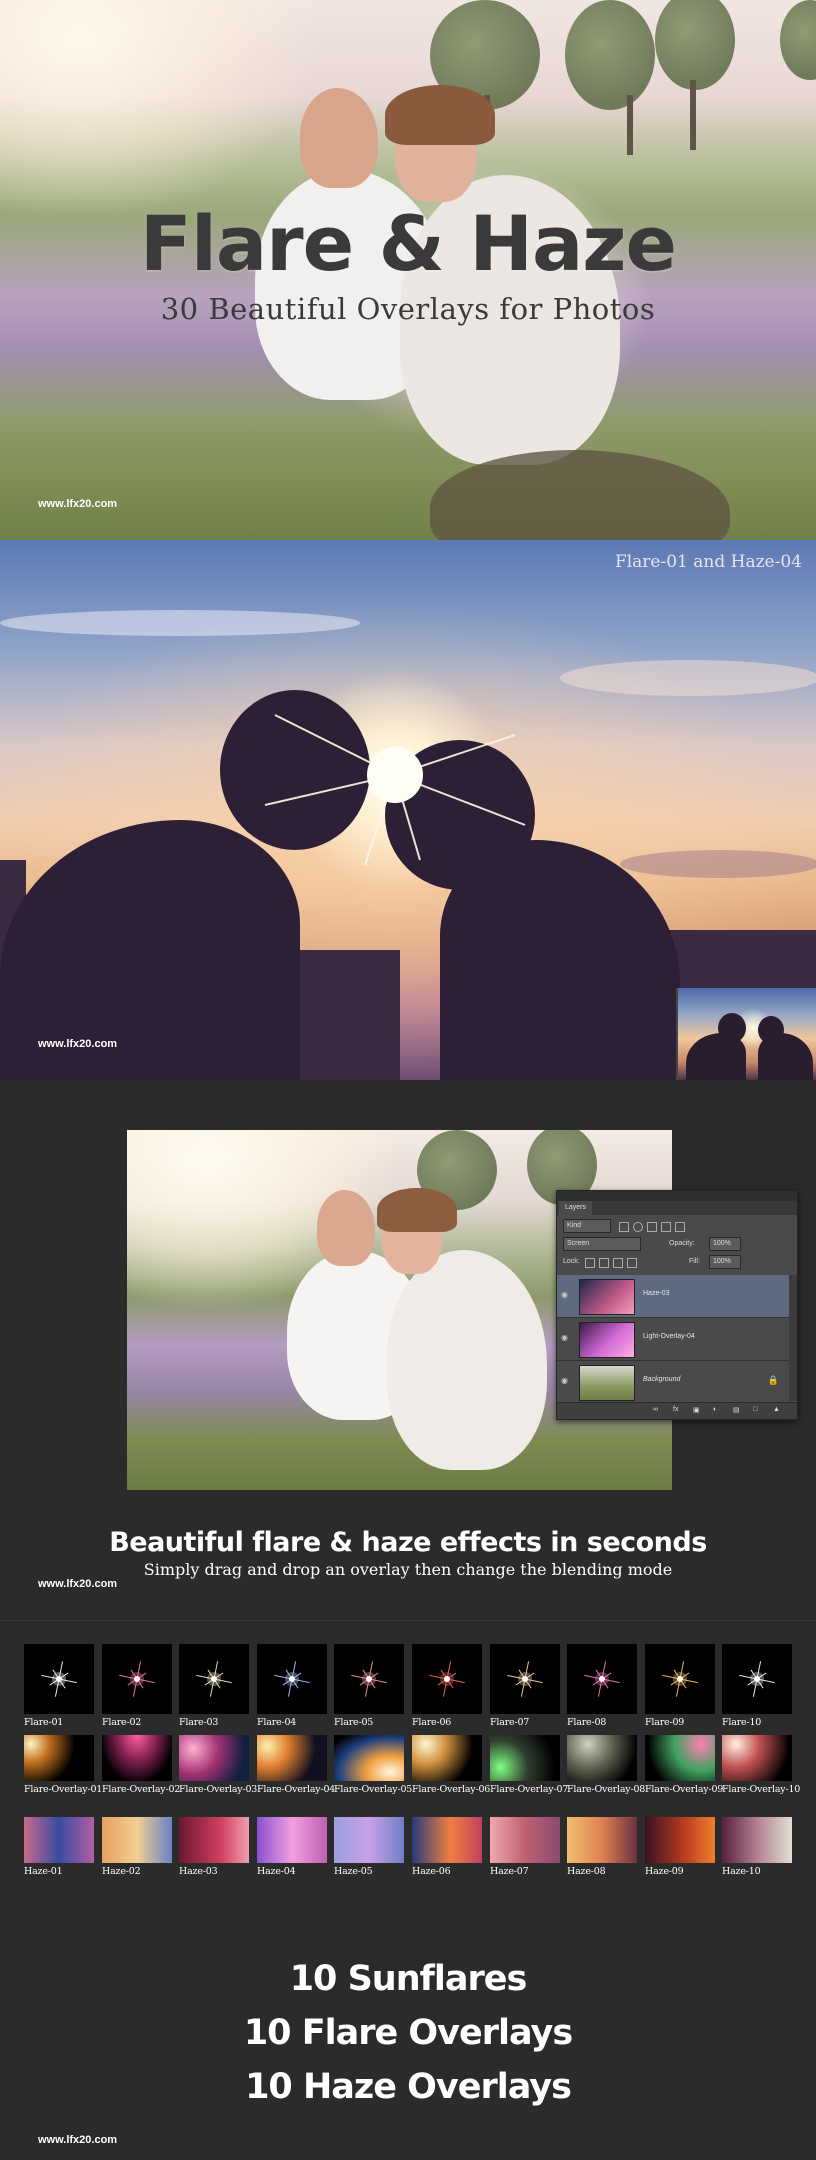 This screenshot has height=2160, width=816. I want to click on layer-name: Haze-03, so click(656, 1293).